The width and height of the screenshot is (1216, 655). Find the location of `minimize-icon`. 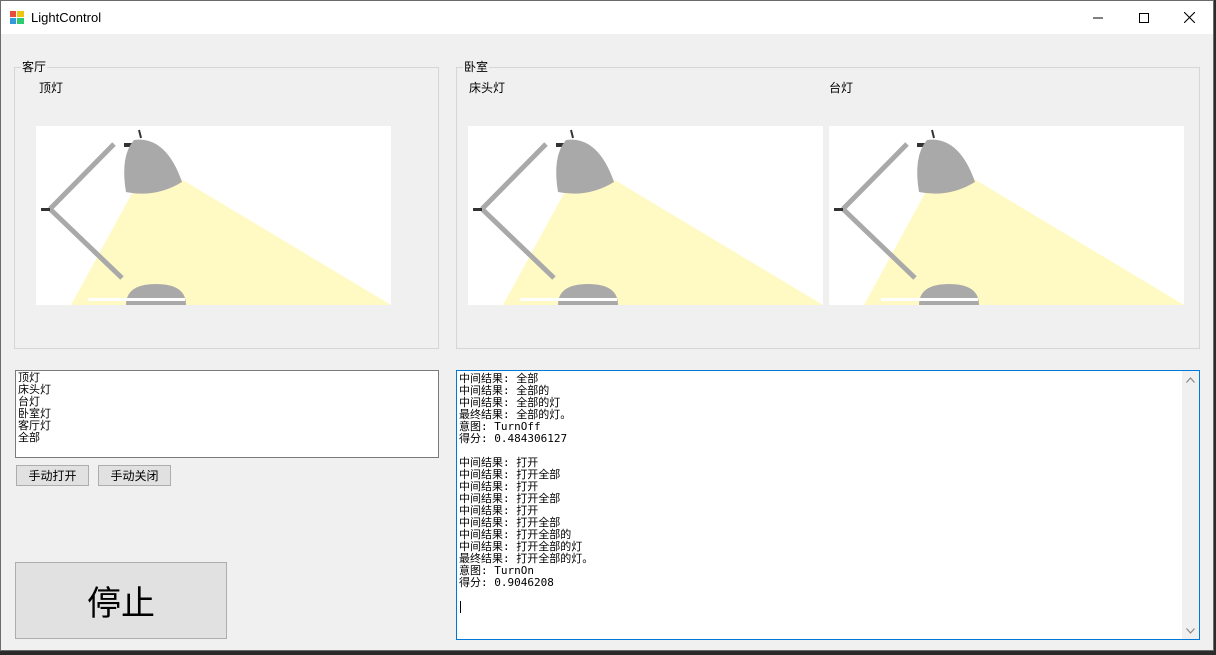

minimize-icon is located at coordinates (1098, 17).